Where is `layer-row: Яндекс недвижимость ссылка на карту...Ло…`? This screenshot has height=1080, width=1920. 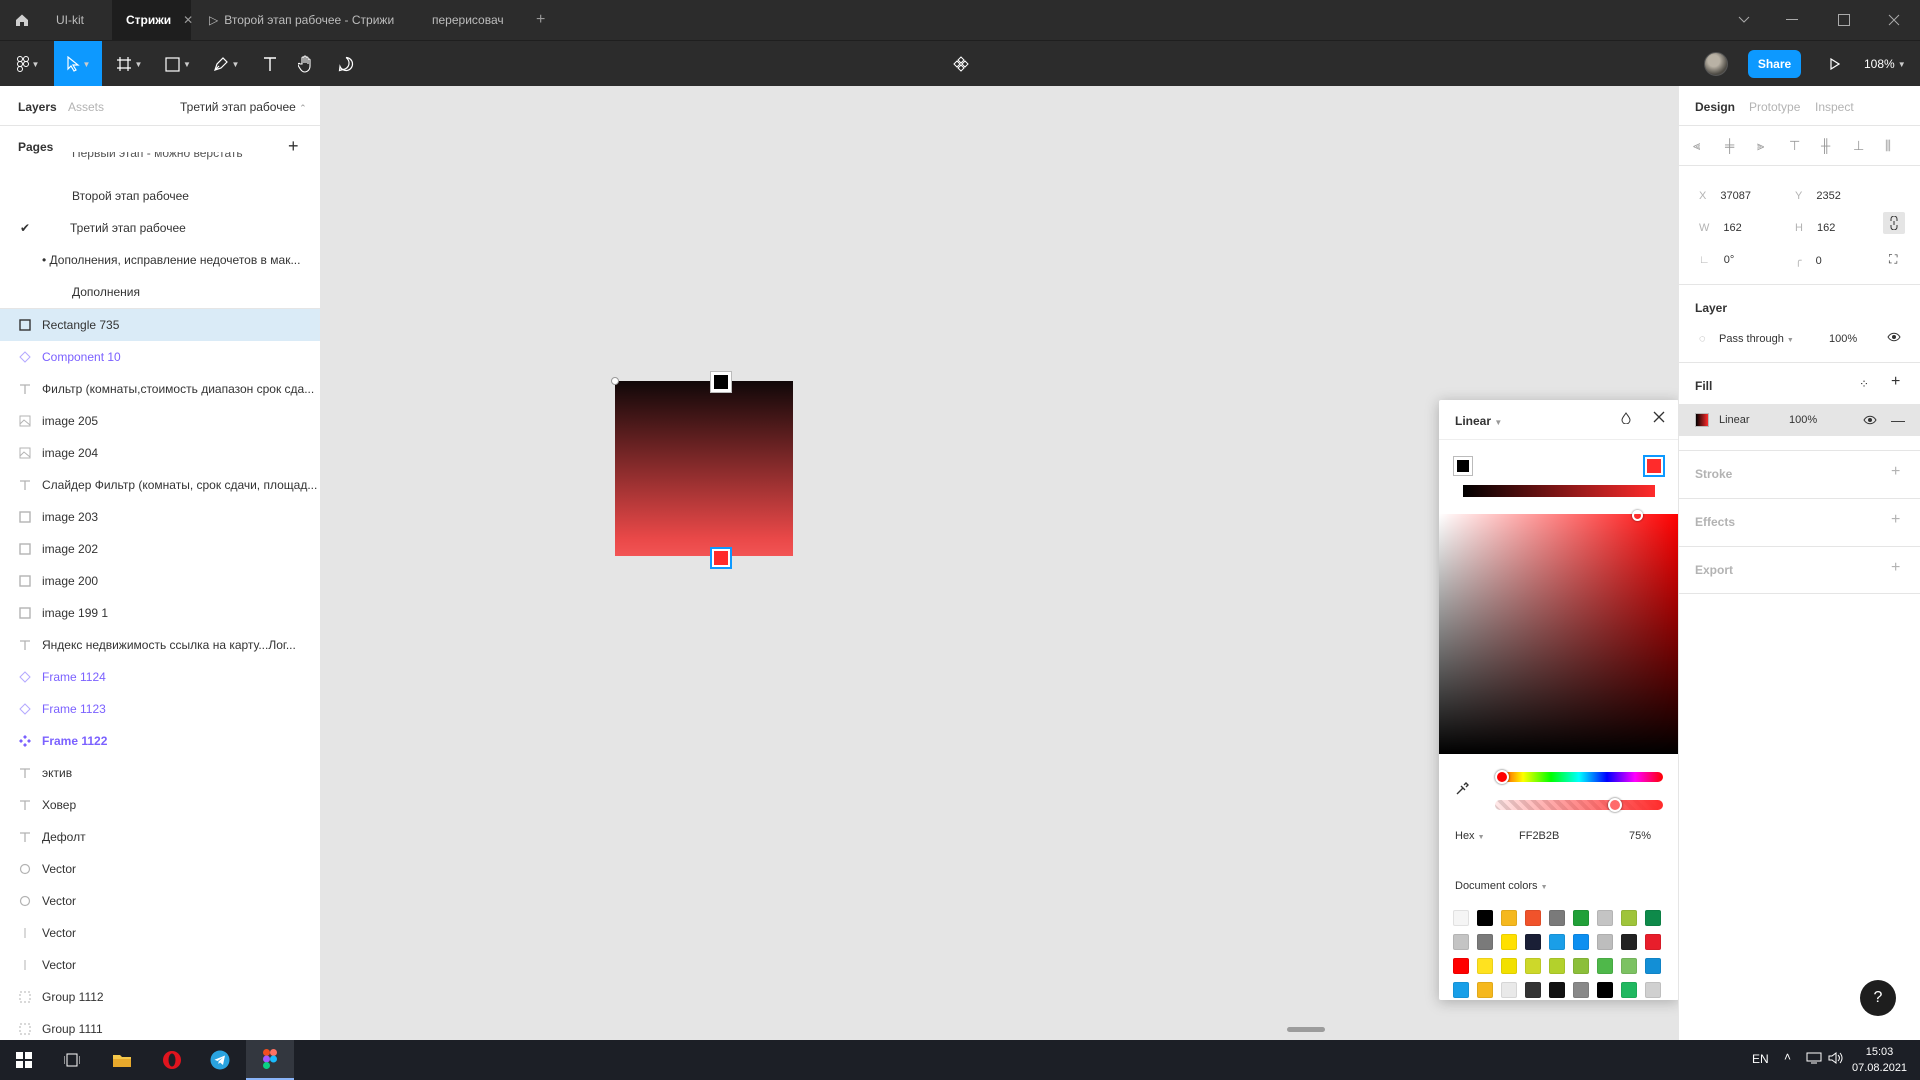 layer-row: Яндекс недвижимость ссылка на карту...Ло… is located at coordinates (160, 645).